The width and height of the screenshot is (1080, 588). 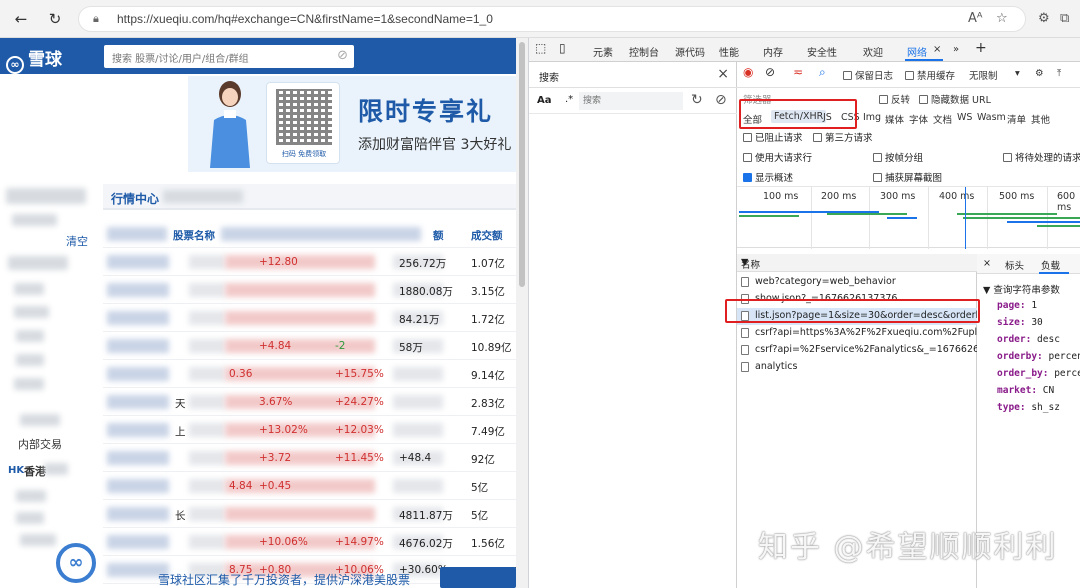 I want to click on tab-security: 安全性, so click(x=822, y=51).